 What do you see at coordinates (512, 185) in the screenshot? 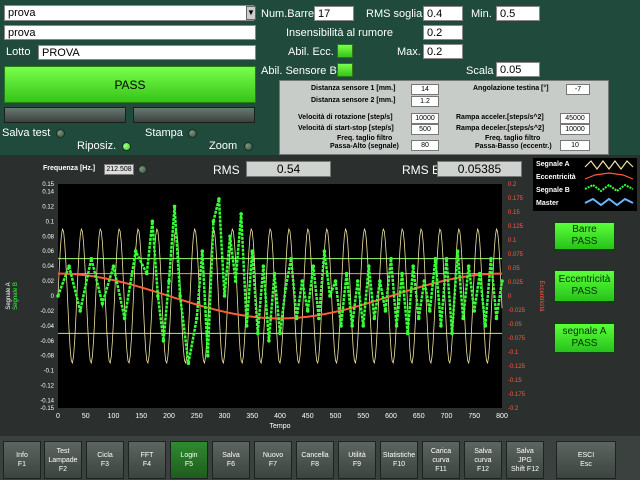
I see `y-tick-right-0: 0.2` at bounding box center [512, 185].